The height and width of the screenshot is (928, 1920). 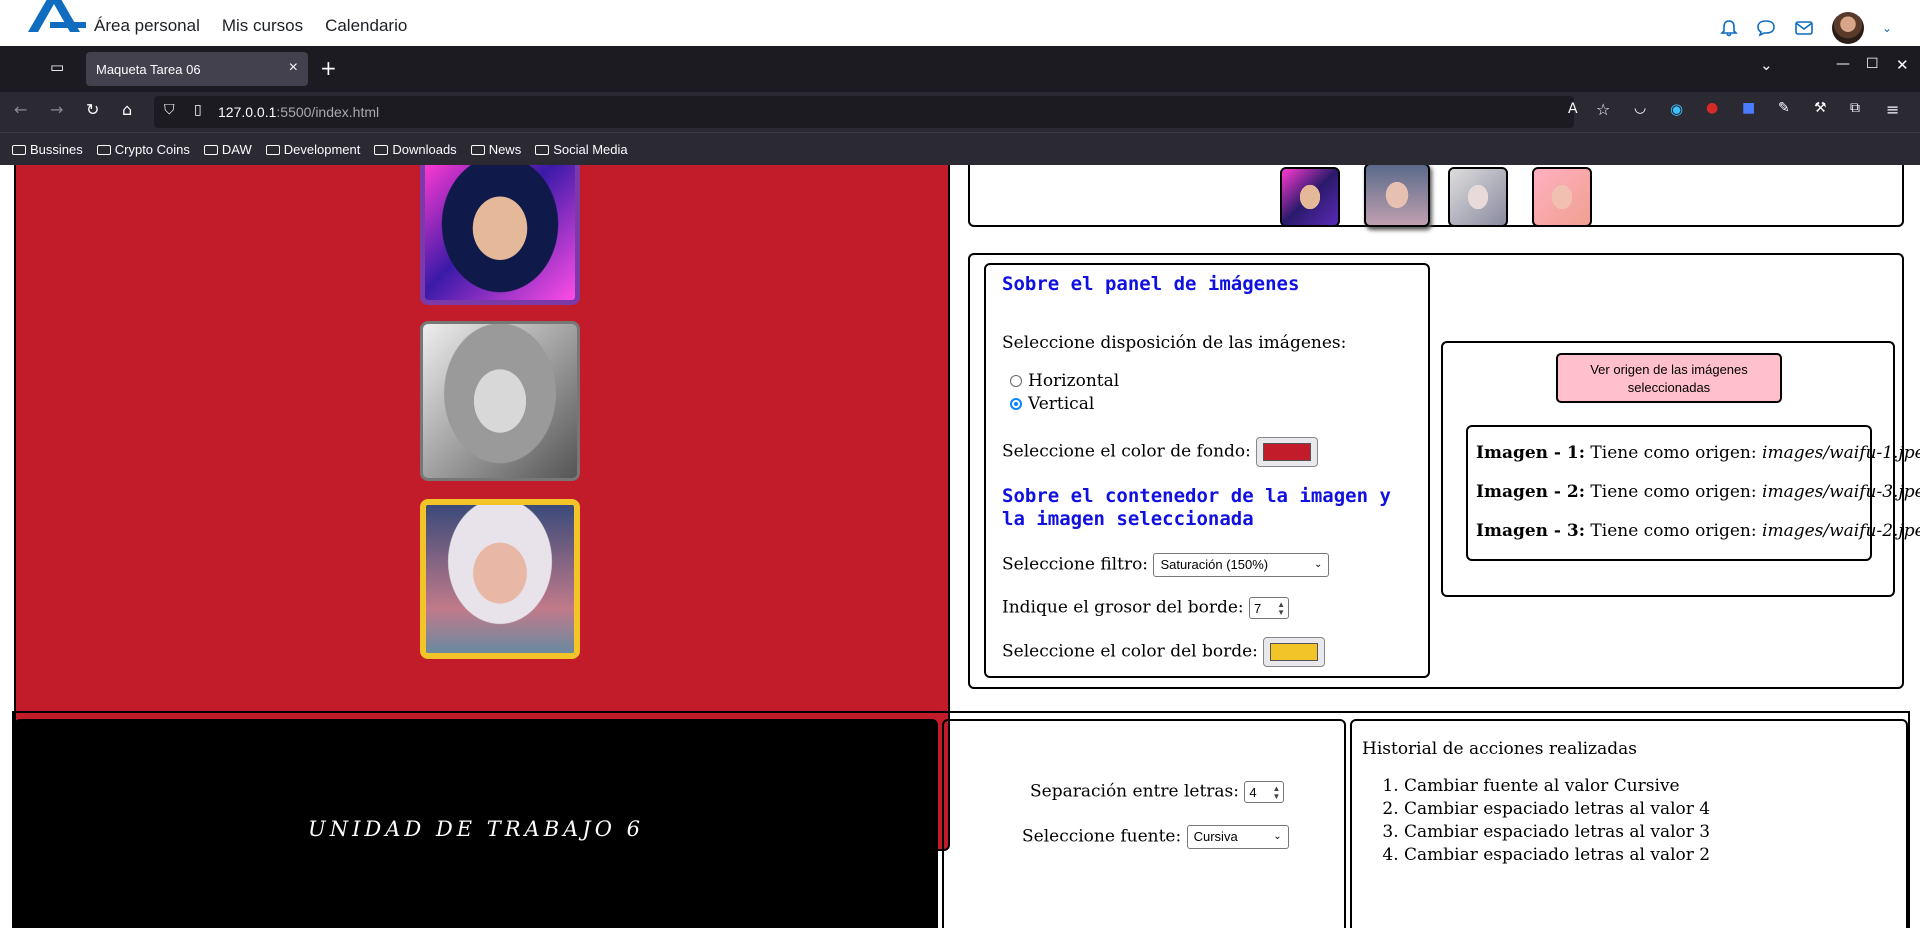 I want to click on radio-horizontal: Horizontal, so click(x=1064, y=381).